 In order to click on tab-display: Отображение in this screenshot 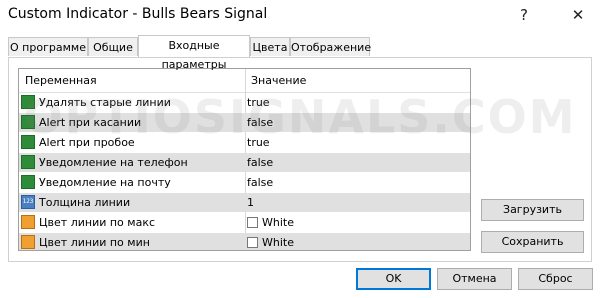, I will do `click(330, 46)`.